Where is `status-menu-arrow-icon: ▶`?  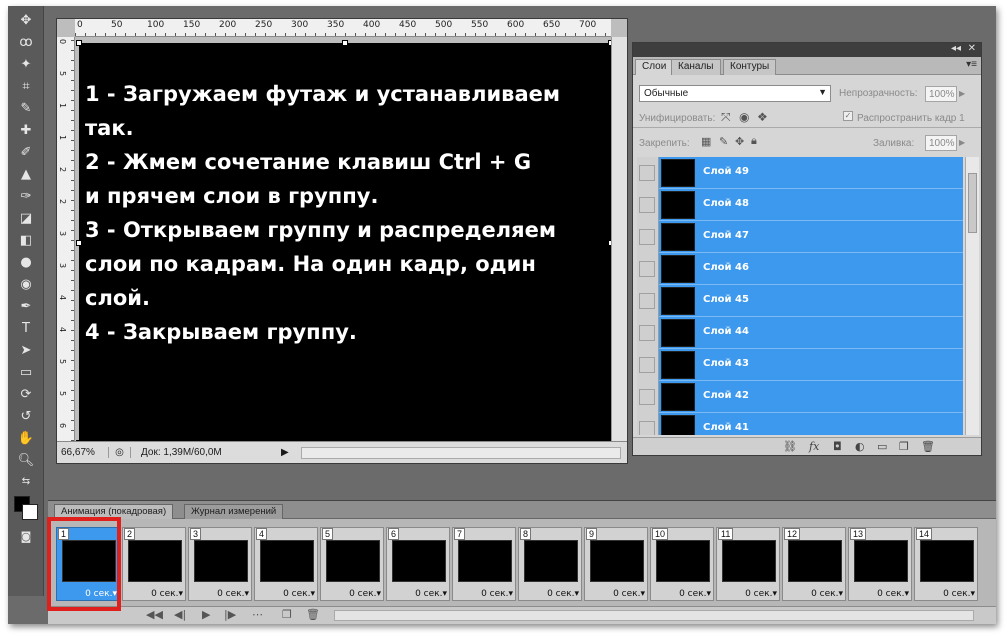 status-menu-arrow-icon: ▶ is located at coordinates (288, 452).